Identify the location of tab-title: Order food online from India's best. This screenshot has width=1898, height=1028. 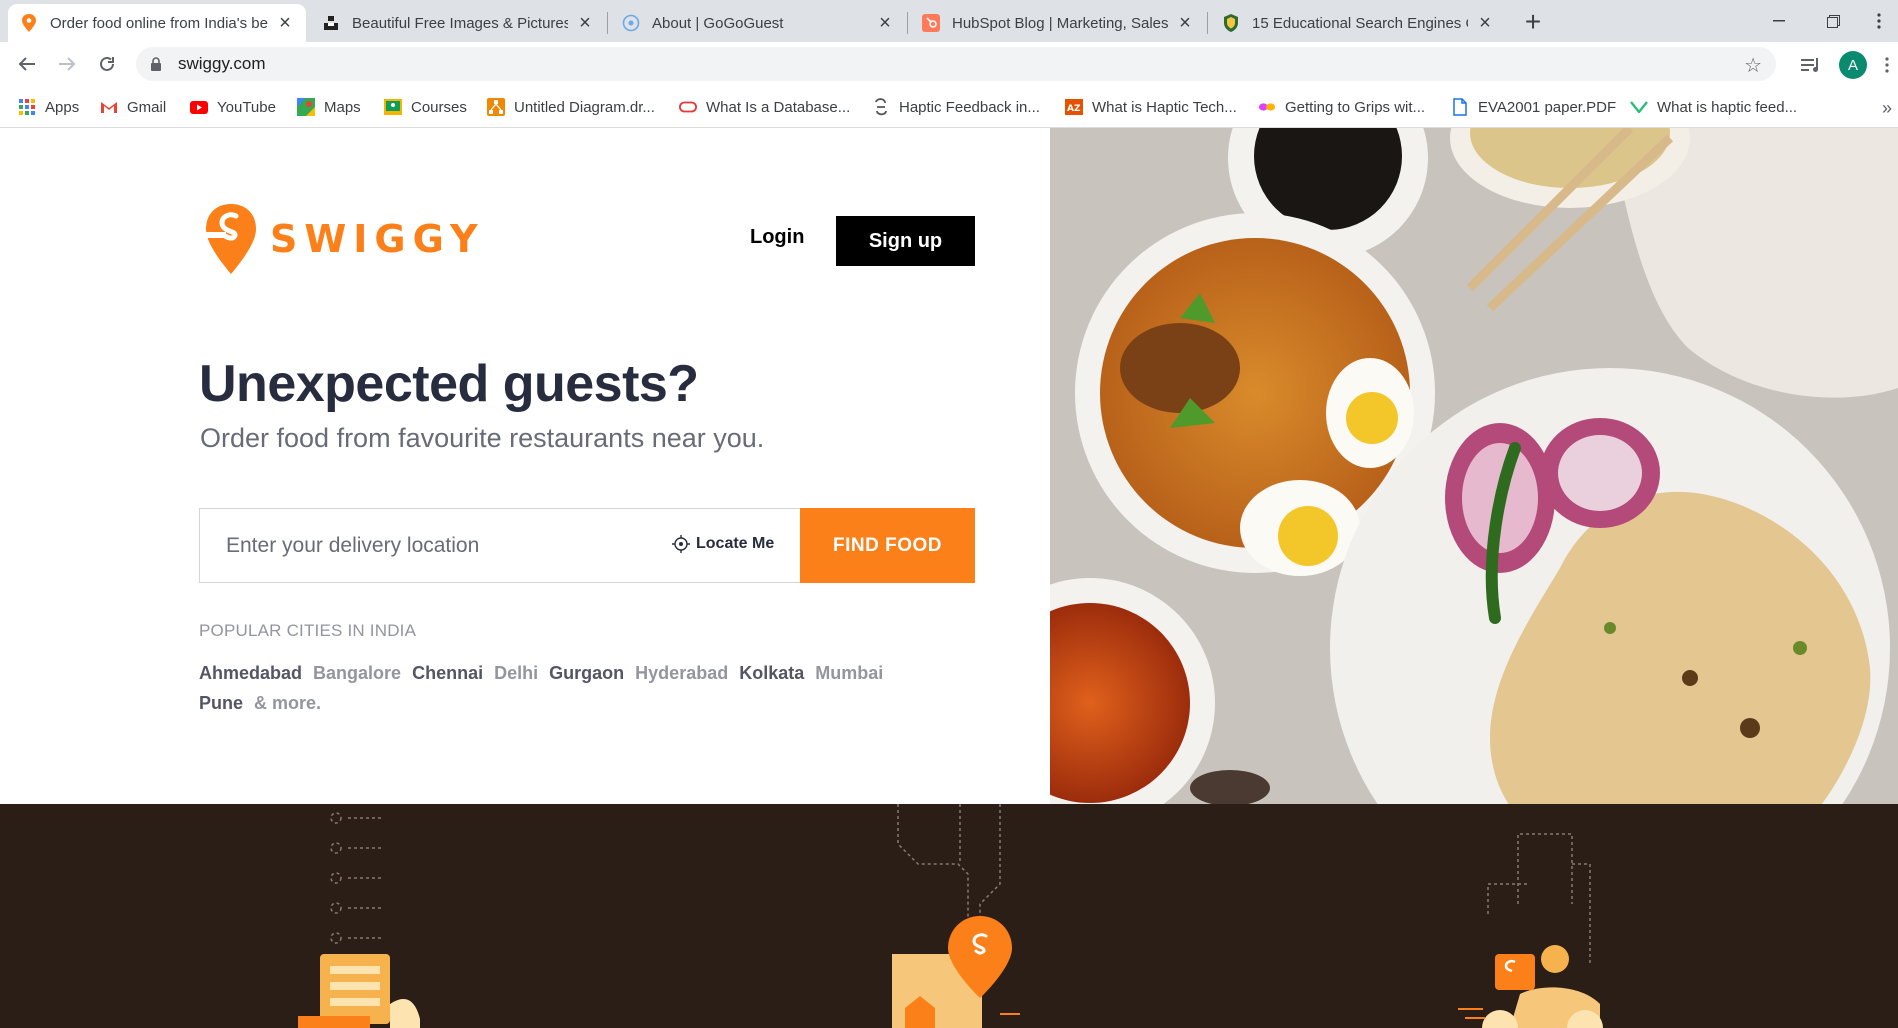
(159, 23).